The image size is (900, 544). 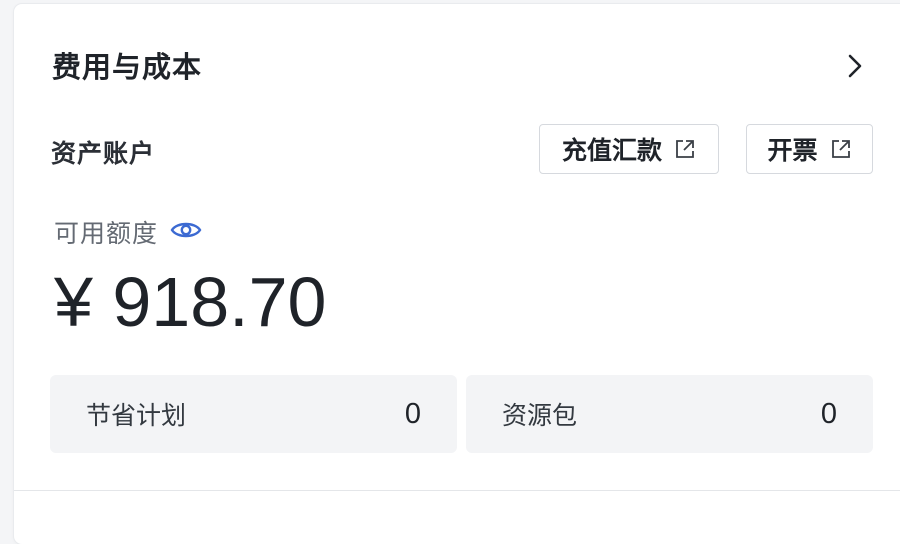 I want to click on resource-pack-stat: 资源包 0, so click(x=669, y=414).